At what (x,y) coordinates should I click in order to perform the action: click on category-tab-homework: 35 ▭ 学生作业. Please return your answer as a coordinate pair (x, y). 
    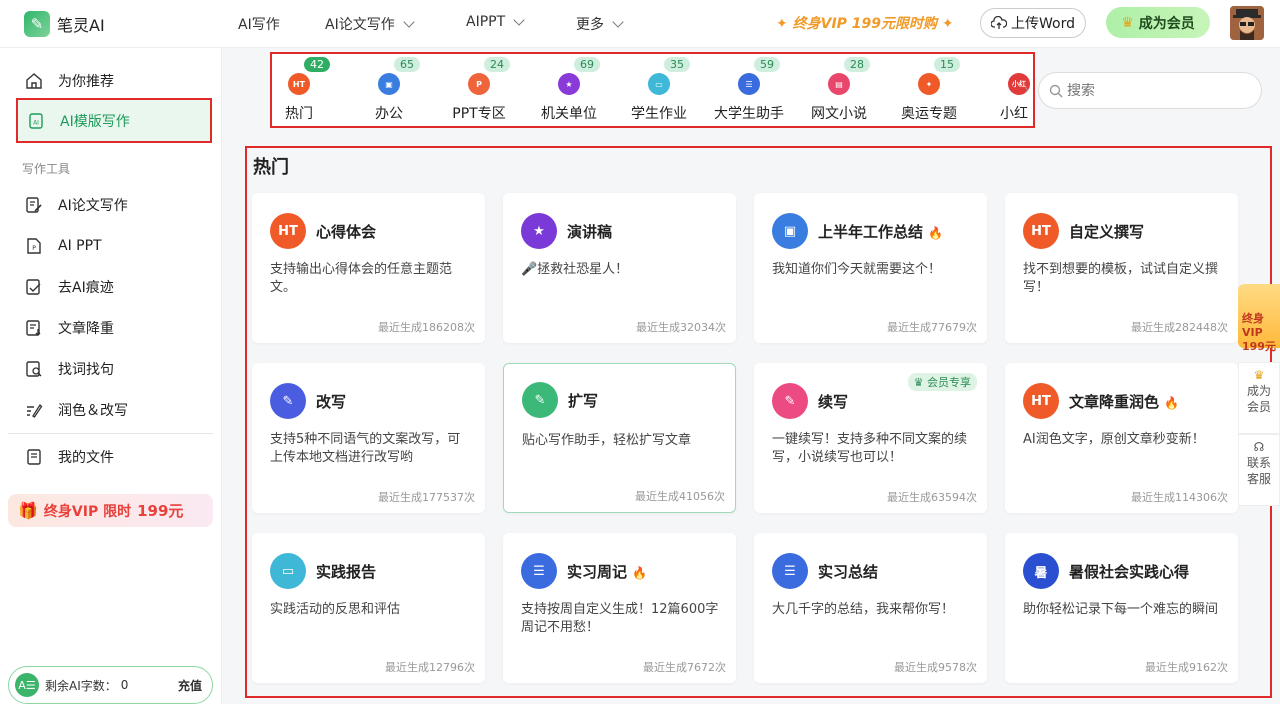
    Looking at the image, I should click on (659, 90).